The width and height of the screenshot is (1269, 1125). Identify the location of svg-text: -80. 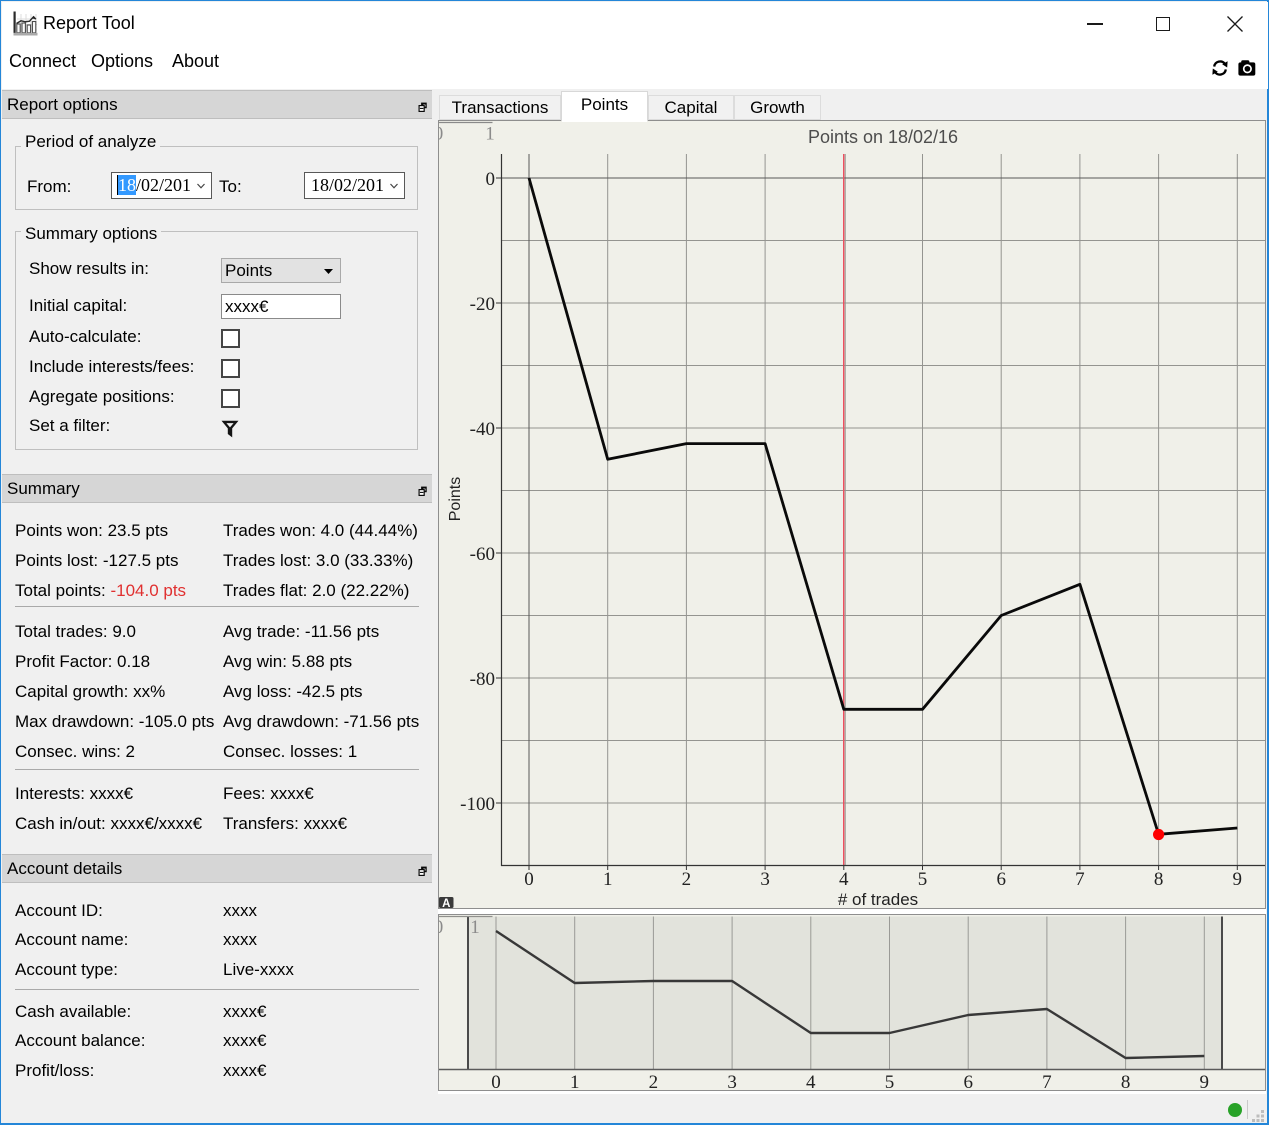
(482, 679).